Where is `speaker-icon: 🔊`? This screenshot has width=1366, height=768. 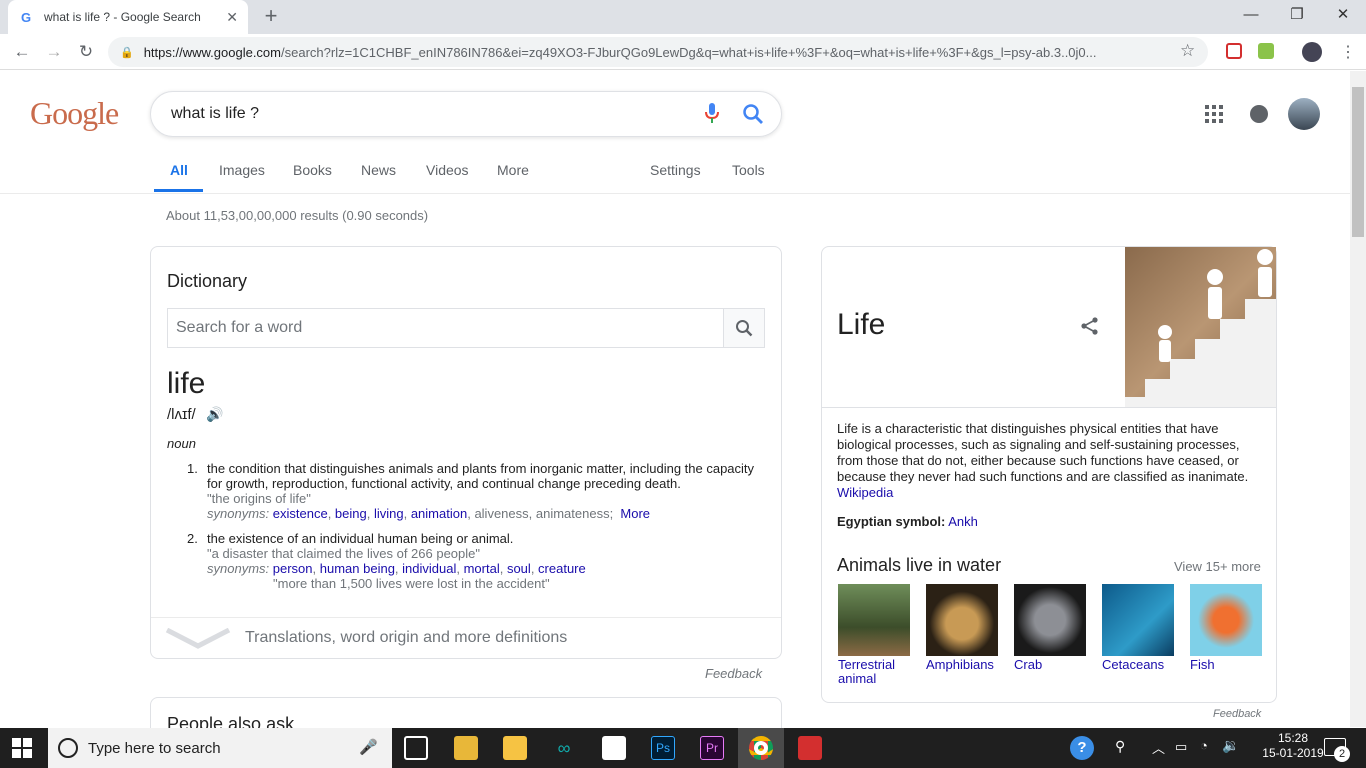 speaker-icon: 🔊 is located at coordinates (214, 414).